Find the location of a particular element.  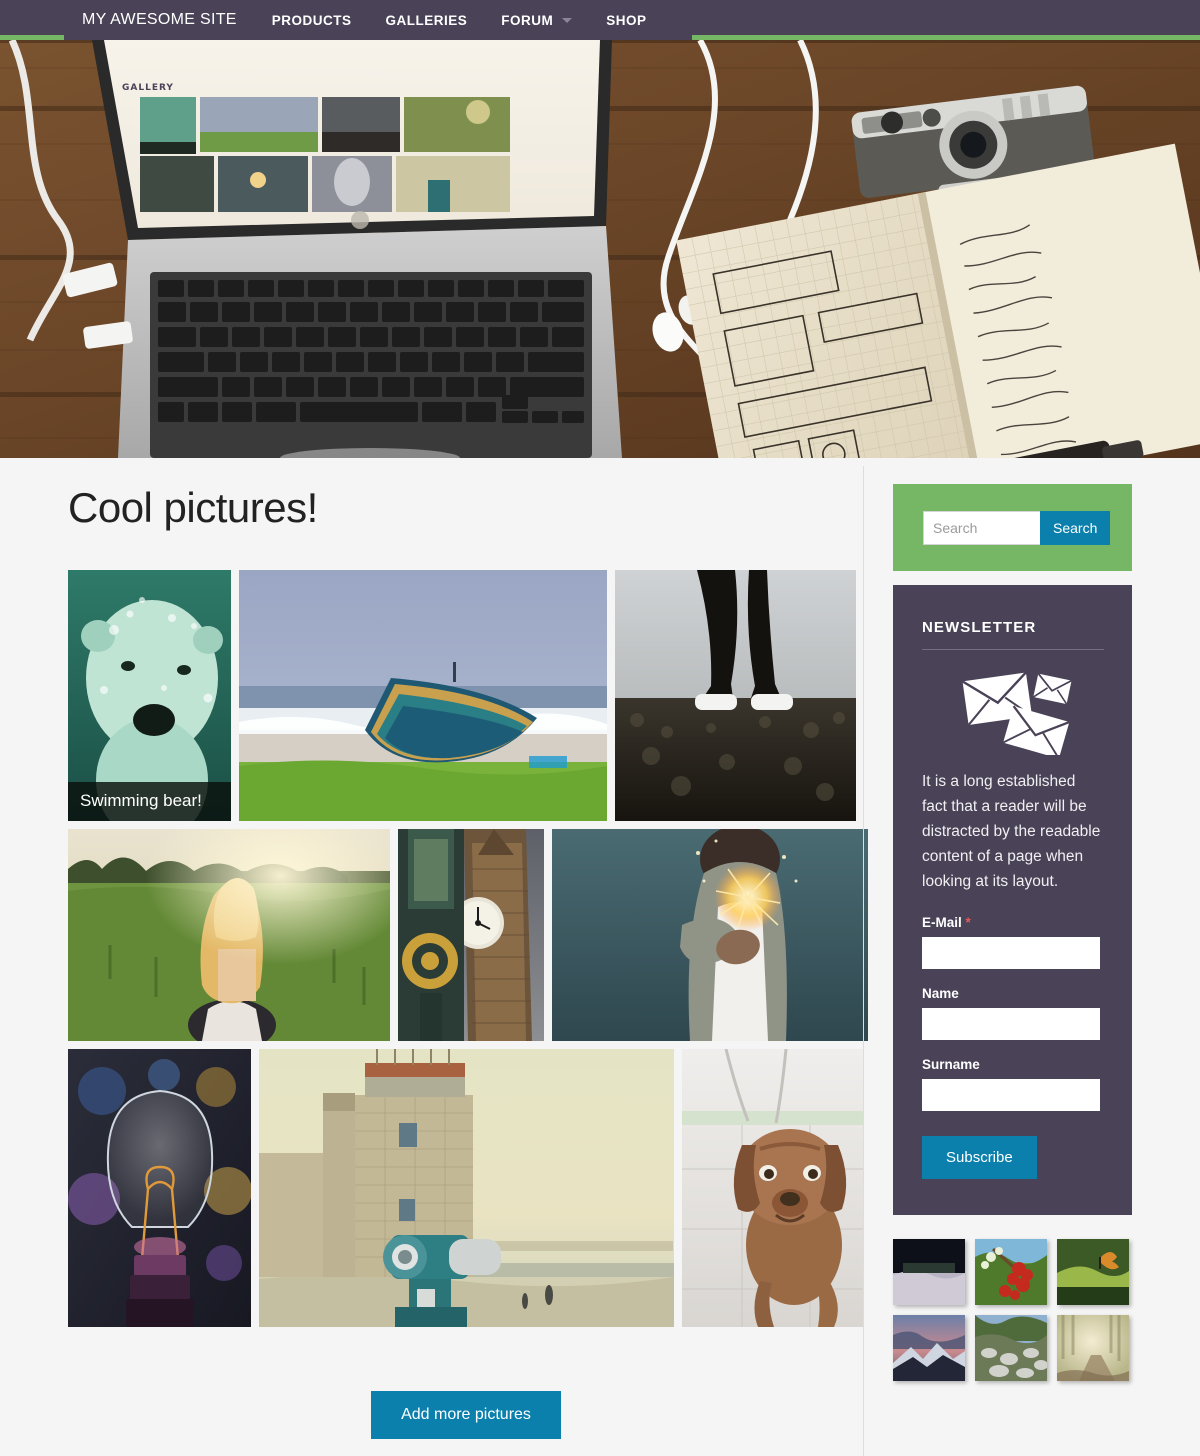

thumbnail-mountain-sunset is located at coordinates (929, 1348).